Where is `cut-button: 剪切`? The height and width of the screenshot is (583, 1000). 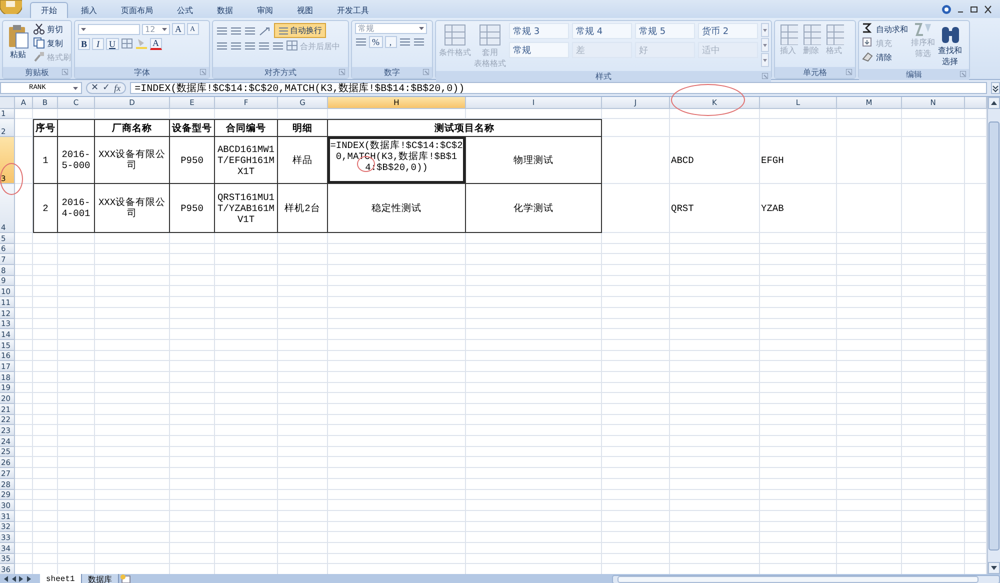 cut-button: 剪切 is located at coordinates (52, 29).